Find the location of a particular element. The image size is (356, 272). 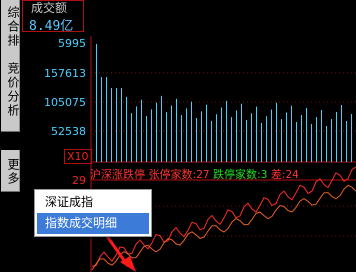

sidebar: 综合排名 竞价分析 更多 is located at coordinates (10, 136).